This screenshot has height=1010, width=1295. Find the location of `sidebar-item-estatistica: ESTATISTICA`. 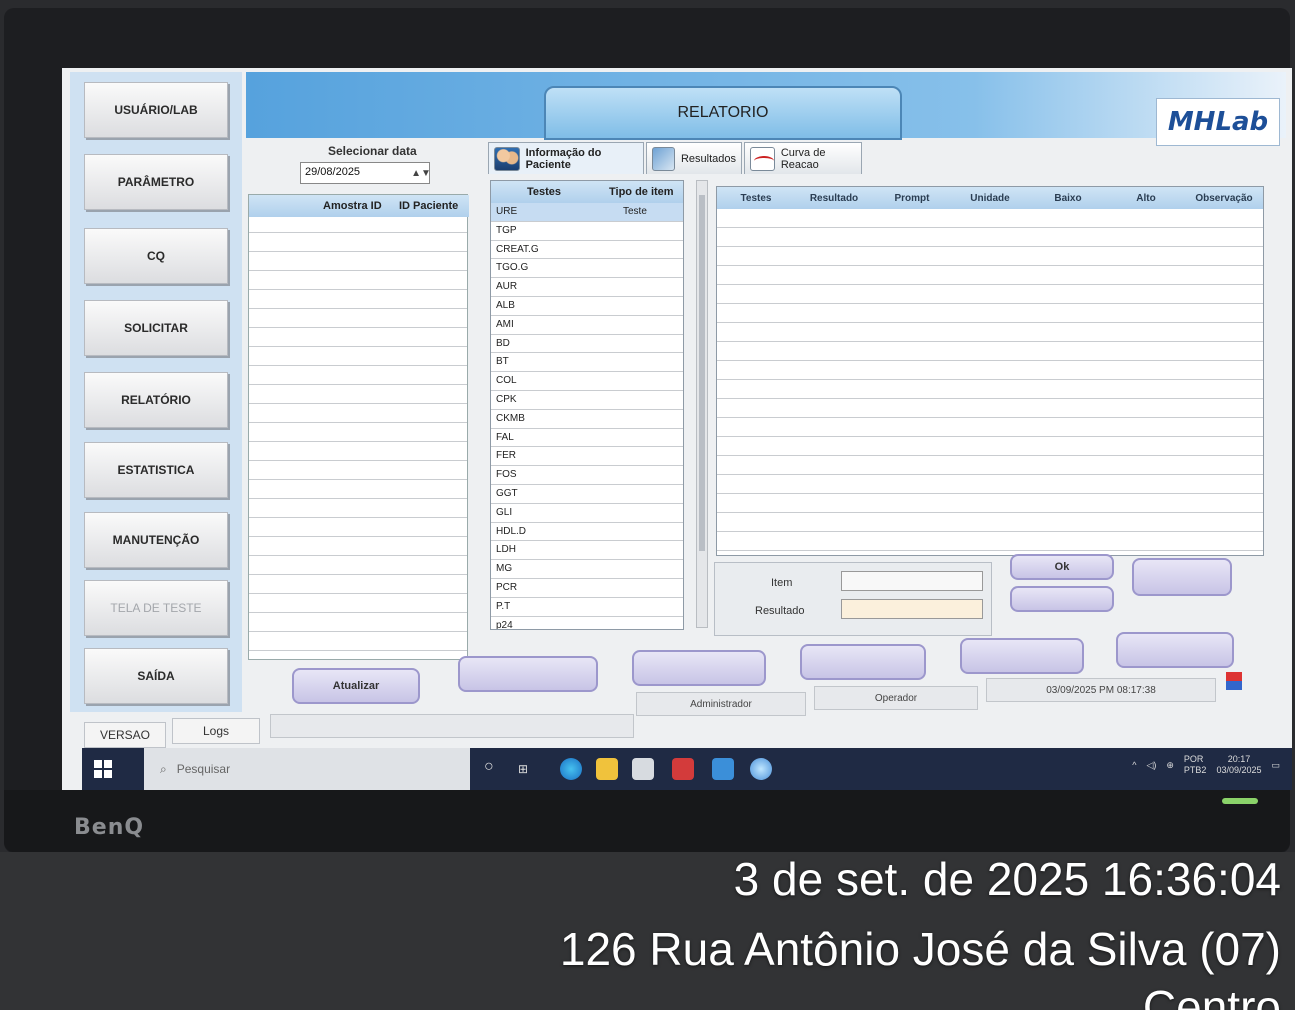

sidebar-item-estatistica: ESTATISTICA is located at coordinates (156, 470).